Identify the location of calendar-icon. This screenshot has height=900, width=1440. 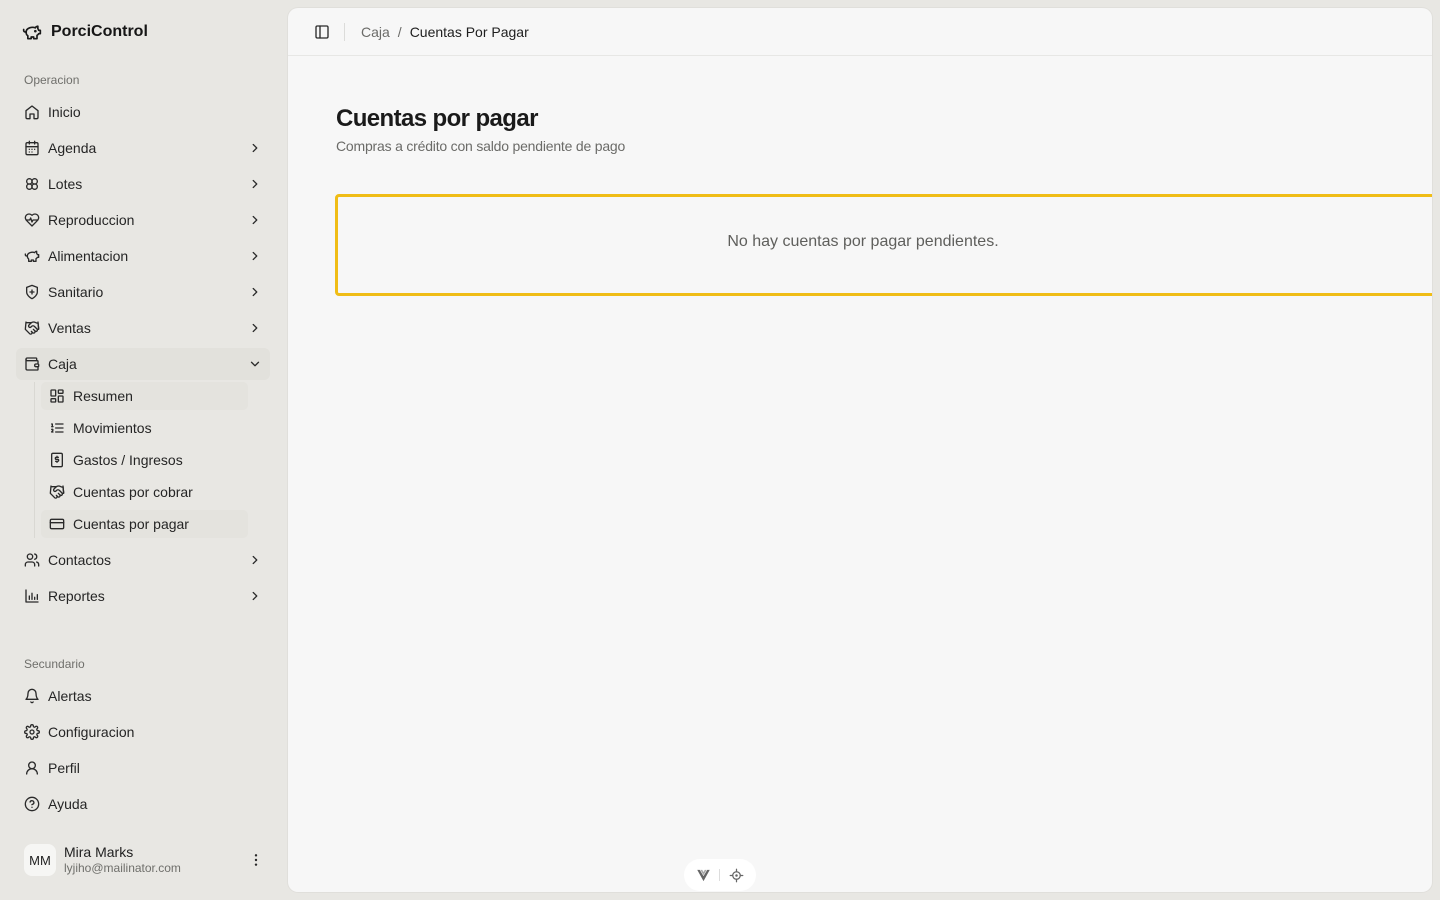
(32, 148).